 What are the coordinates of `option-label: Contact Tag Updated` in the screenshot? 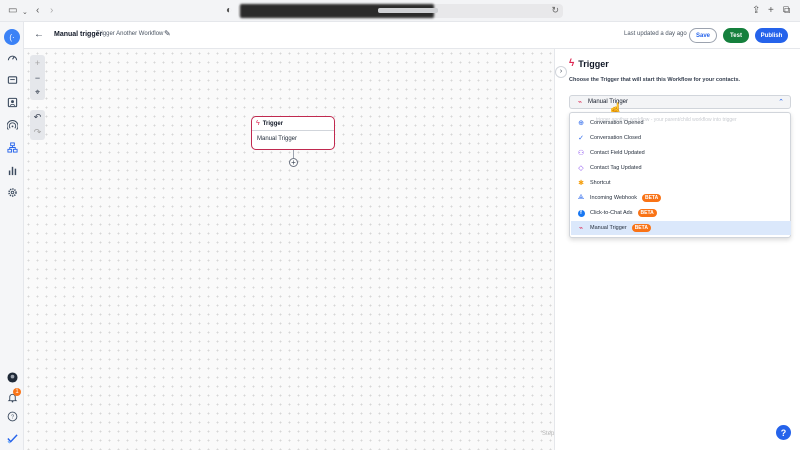 It's located at (616, 168).